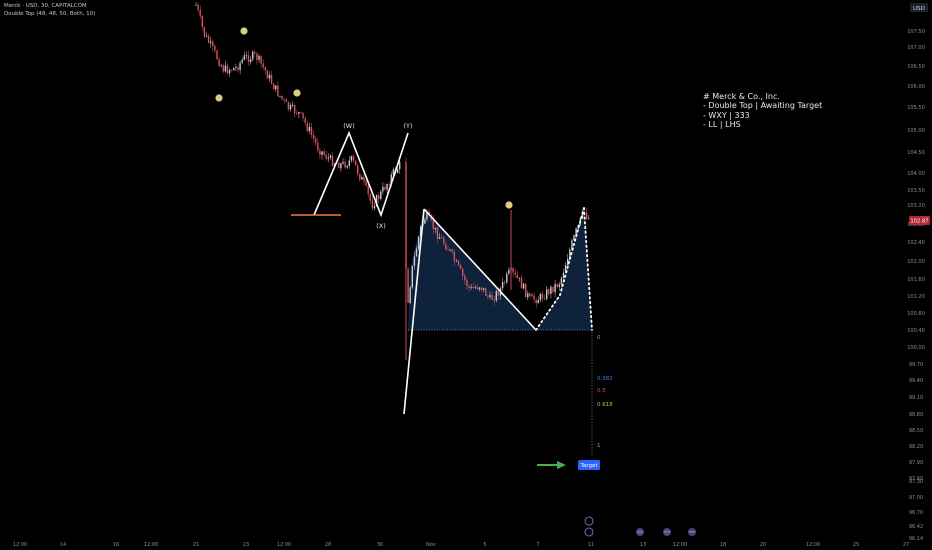 The width and height of the screenshot is (932, 550). I want to click on fib-level-label: 1, so click(599, 446).